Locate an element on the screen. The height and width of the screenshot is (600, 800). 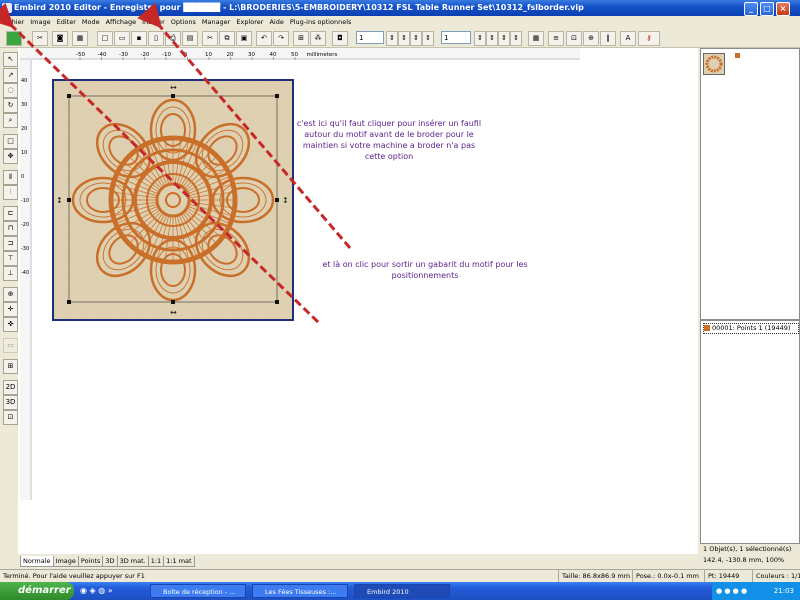
objects-selected-text: 1 Objet(s), 1 sélectionné(s) is located at coordinates (747, 549).